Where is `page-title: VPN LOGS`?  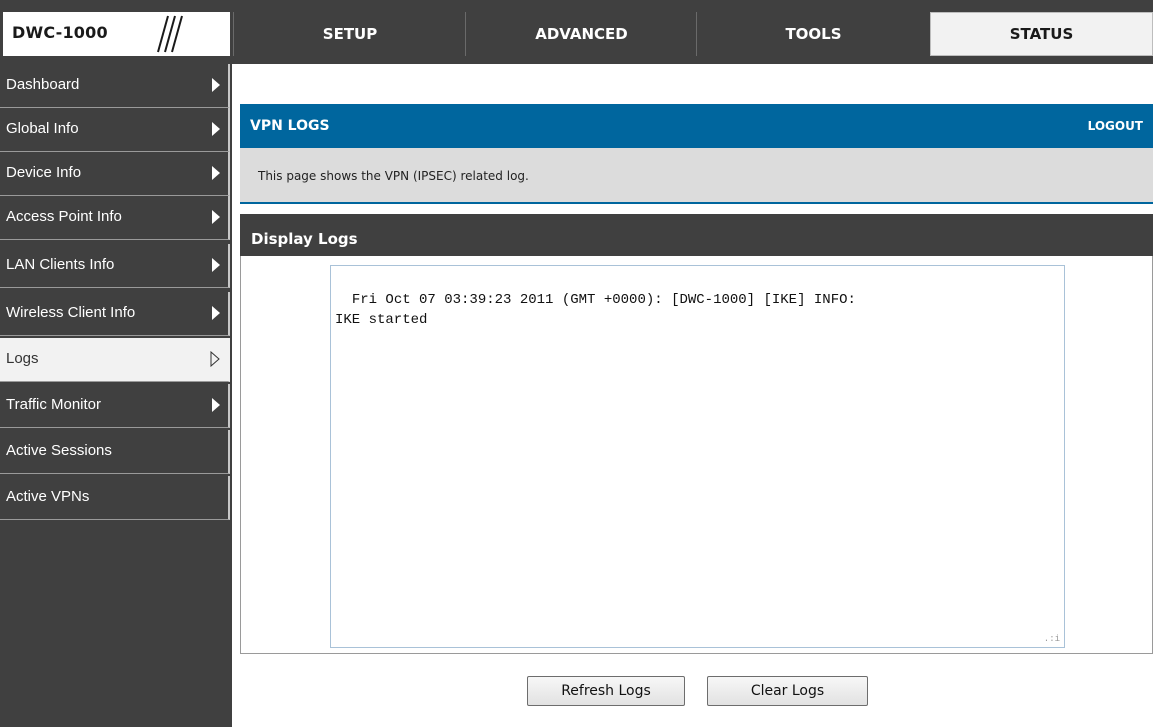 page-title: VPN LOGS is located at coordinates (290, 126).